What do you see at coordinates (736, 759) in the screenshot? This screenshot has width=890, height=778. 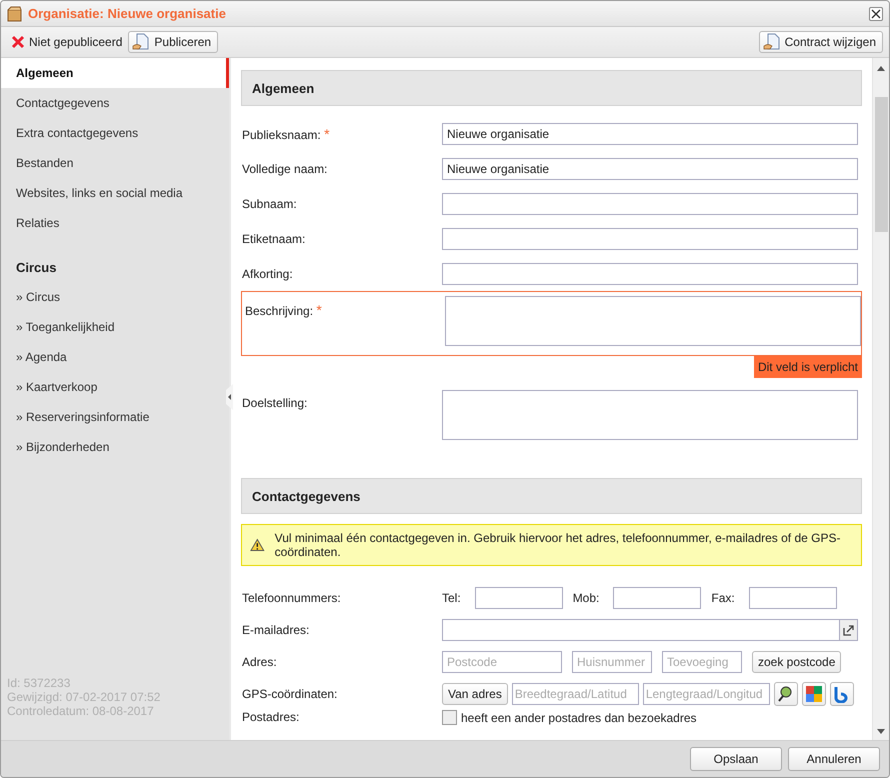 I see `save-button: Opslaan` at bounding box center [736, 759].